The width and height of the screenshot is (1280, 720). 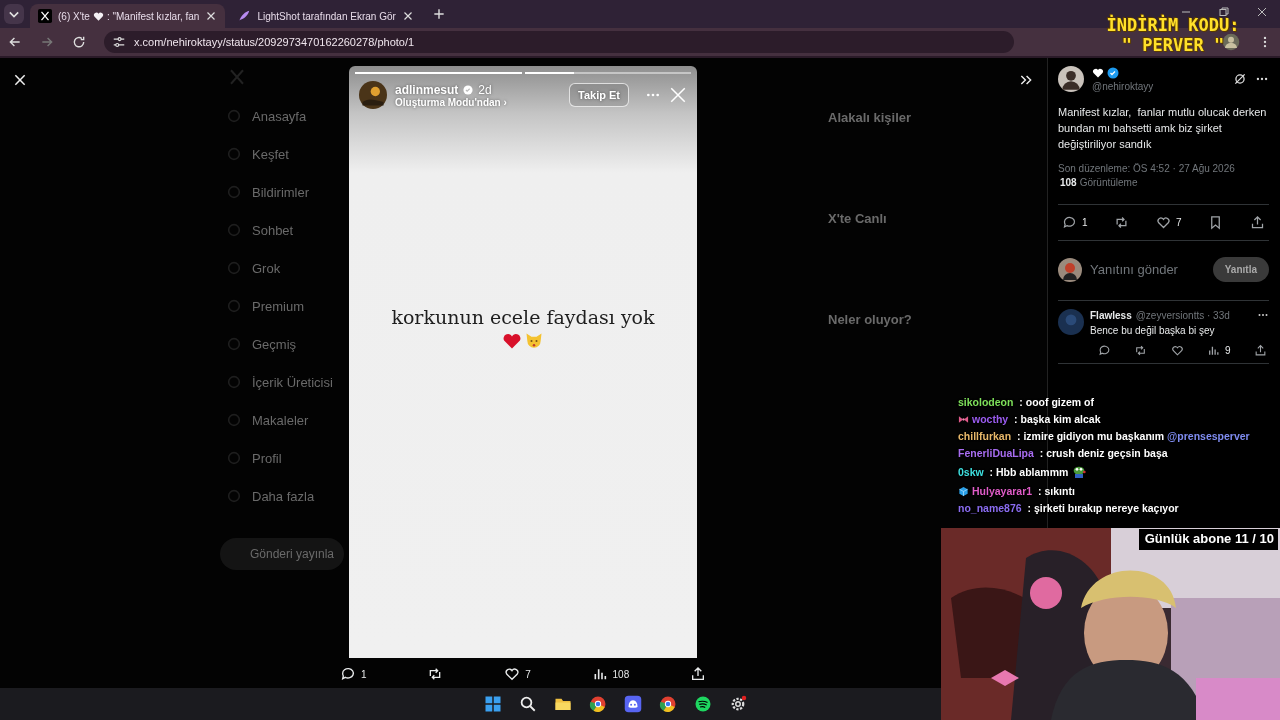 I want to click on tab-title: (6) X'te, so click(x=74, y=16).